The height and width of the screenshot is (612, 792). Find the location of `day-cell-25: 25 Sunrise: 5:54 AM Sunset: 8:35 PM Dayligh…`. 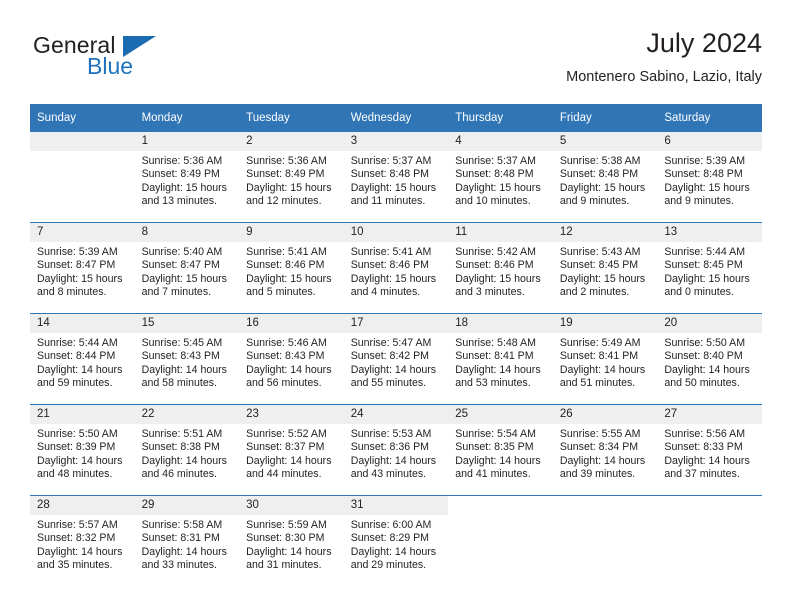

day-cell-25: 25 Sunrise: 5:54 AM Sunset: 8:35 PM Dayligh… is located at coordinates (500, 450).